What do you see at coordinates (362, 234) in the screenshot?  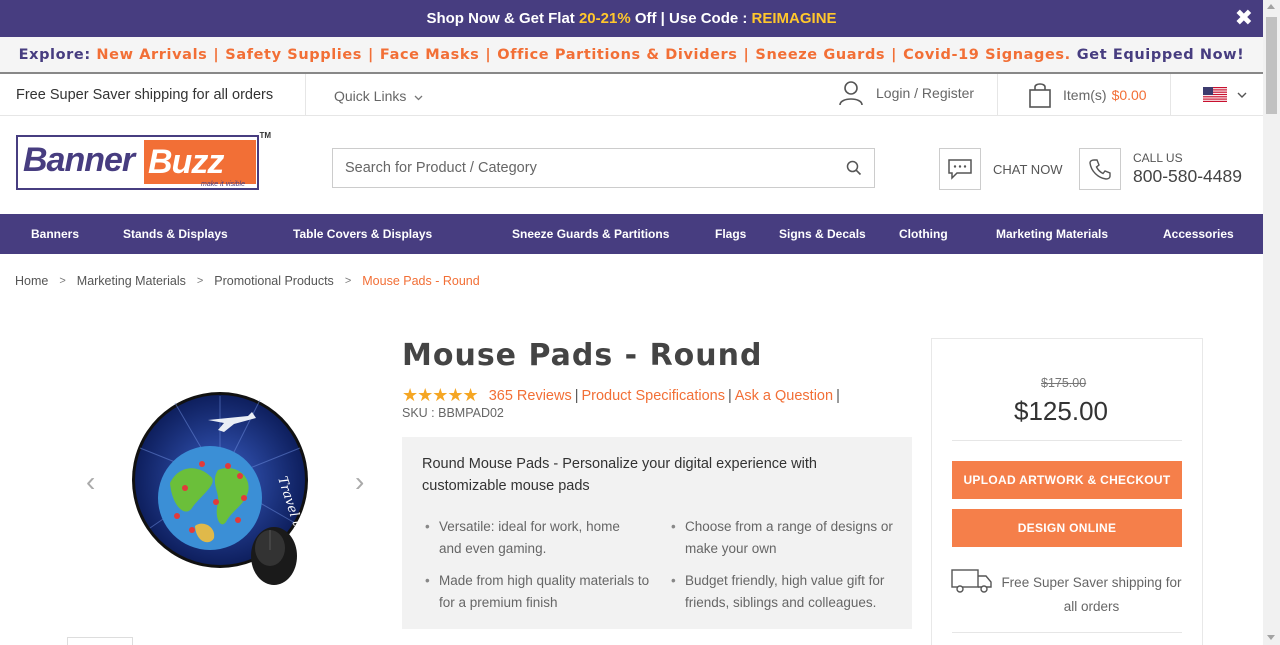 I see `nav-item-table-covers: Table Covers & Displays` at bounding box center [362, 234].